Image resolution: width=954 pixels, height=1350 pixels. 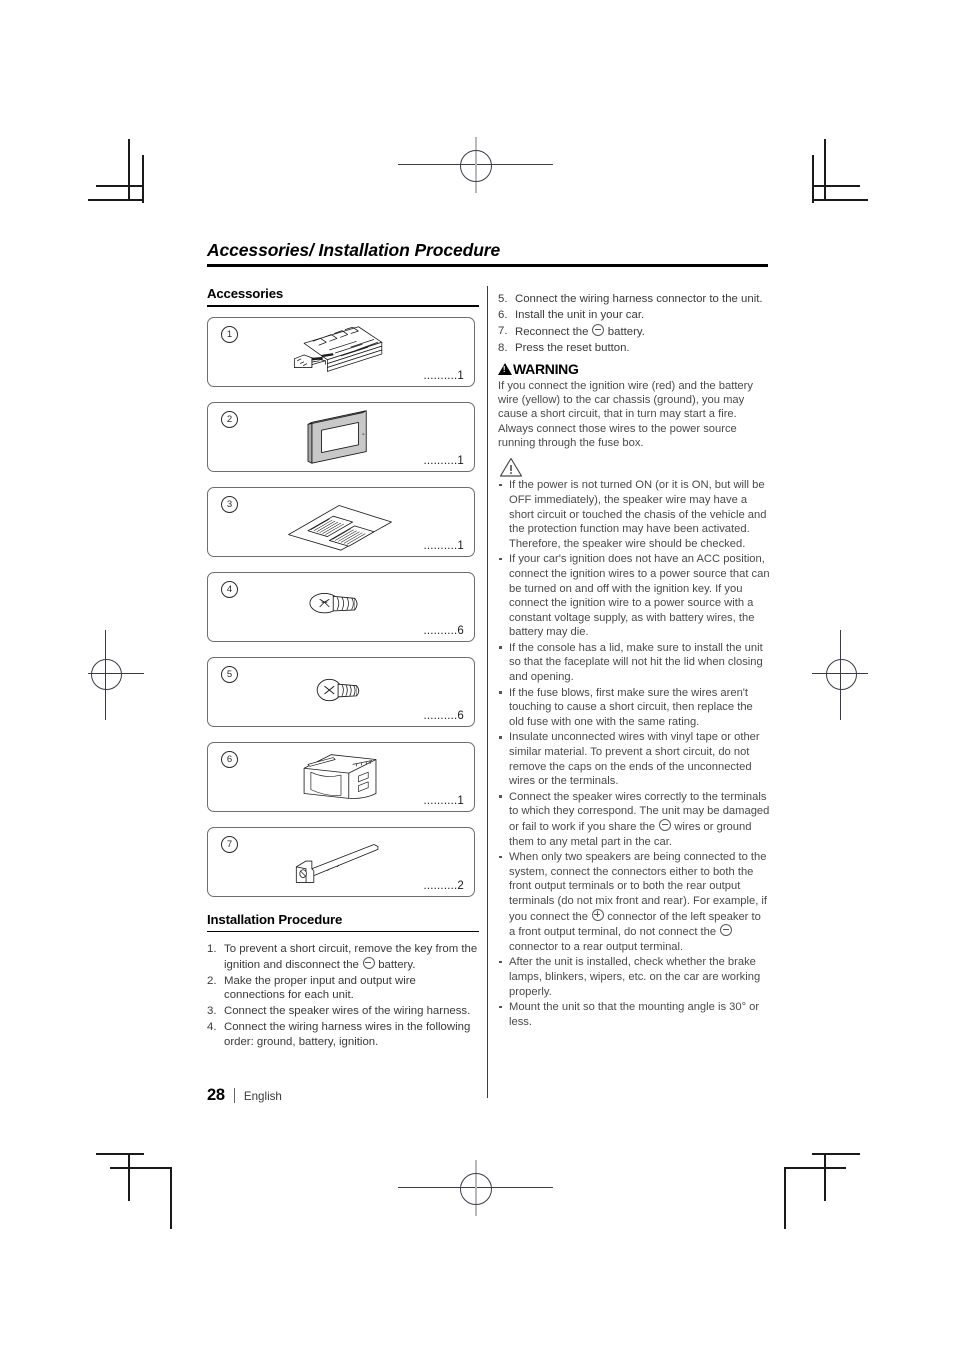 I want to click on installation-rule, so click(x=343, y=931).